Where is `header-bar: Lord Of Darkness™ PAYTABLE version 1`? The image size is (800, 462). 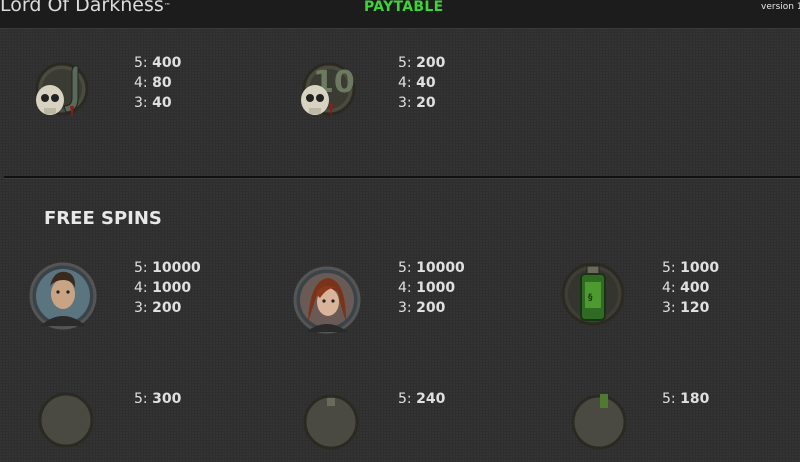 header-bar: Lord Of Darkness™ PAYTABLE version 1 is located at coordinates (400, 14).